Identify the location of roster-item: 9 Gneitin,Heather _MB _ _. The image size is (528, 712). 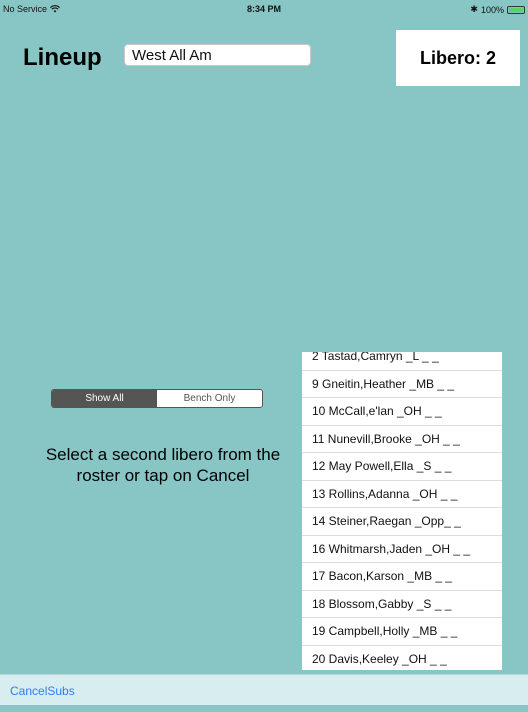
(402, 384).